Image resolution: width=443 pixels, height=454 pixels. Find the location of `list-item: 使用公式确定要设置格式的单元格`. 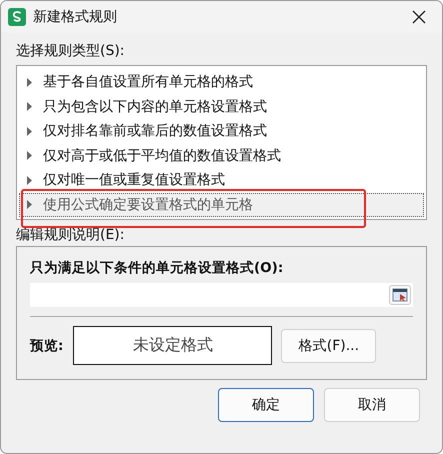

list-item: 使用公式确定要设置格式的单元格 is located at coordinates (221, 204).